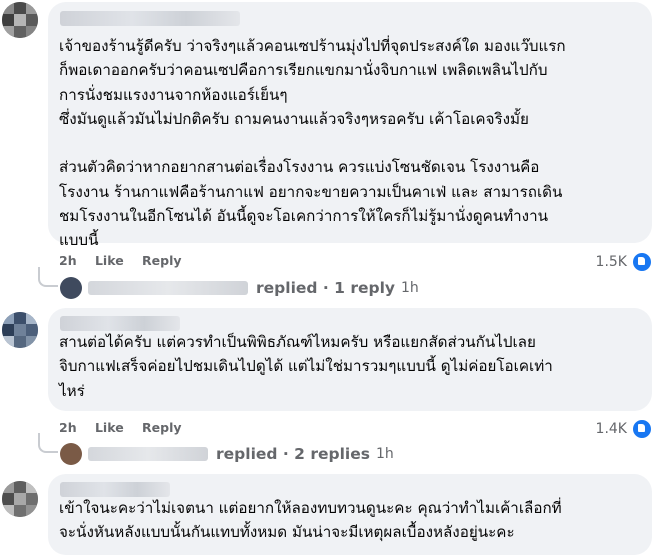  What do you see at coordinates (611, 262) in the screenshot?
I see `reaction-count: 1.5K` at bounding box center [611, 262].